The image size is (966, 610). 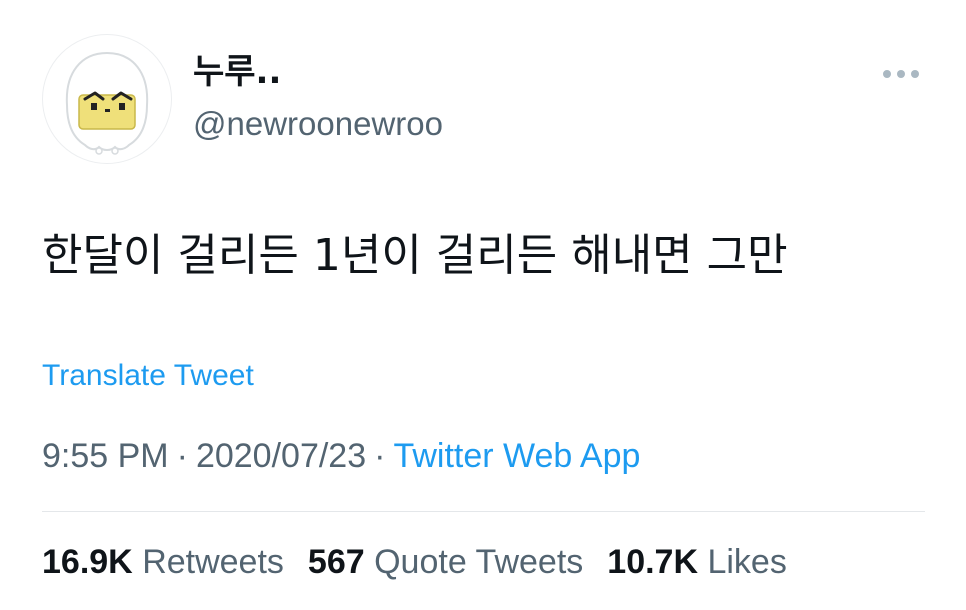 I want to click on tweet-time: 9:55 PM, so click(x=105, y=456).